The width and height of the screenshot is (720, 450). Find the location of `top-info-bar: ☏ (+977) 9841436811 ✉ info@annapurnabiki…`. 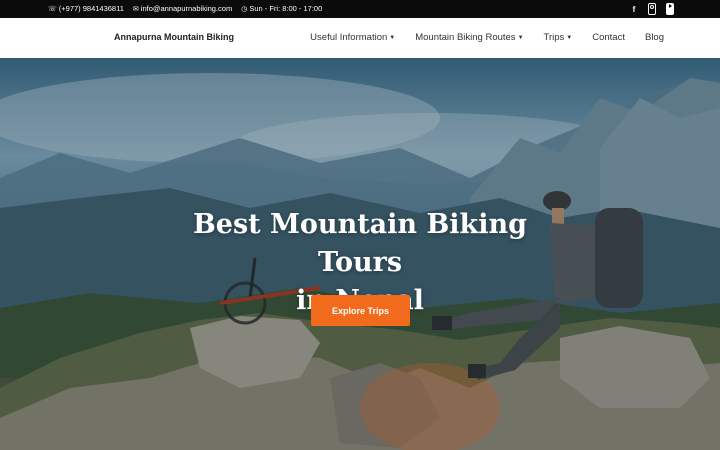

top-info-bar: ☏ (+977) 9841436811 ✉ info@annapurnabiki… is located at coordinates (360, 9).